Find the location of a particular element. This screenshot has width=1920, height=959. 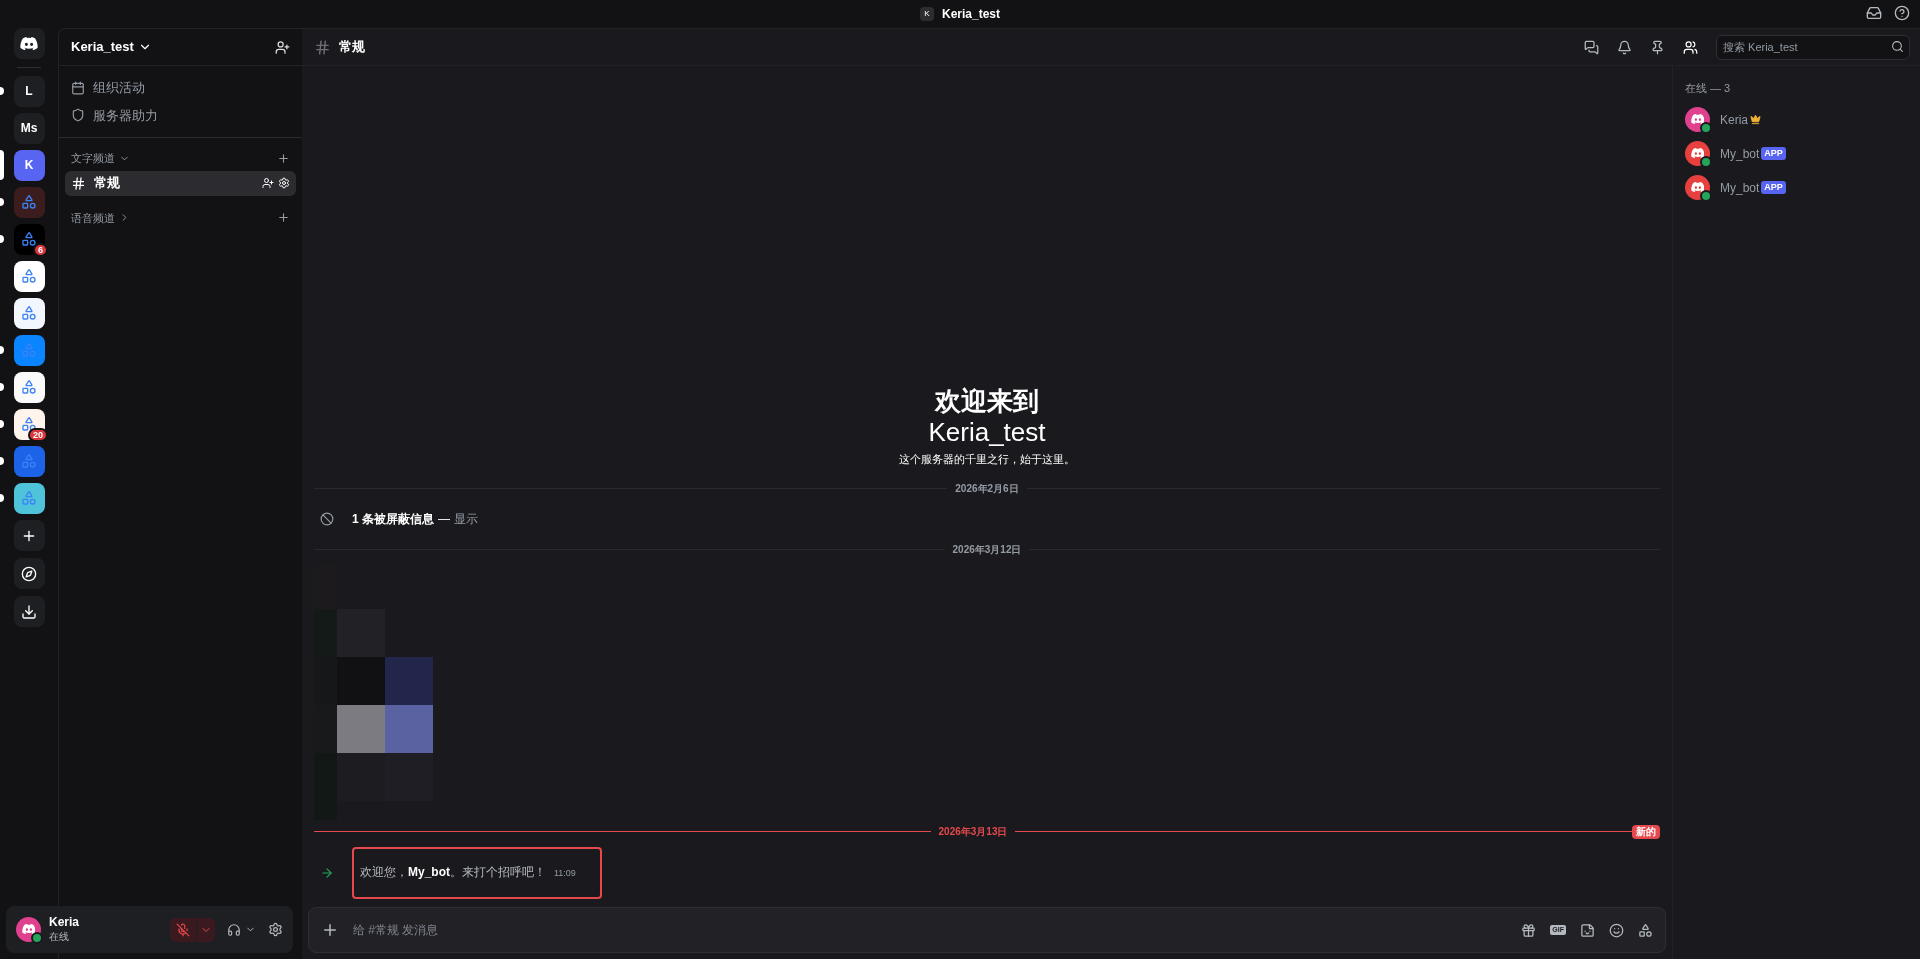

emoji-icon is located at coordinates (1616, 930).